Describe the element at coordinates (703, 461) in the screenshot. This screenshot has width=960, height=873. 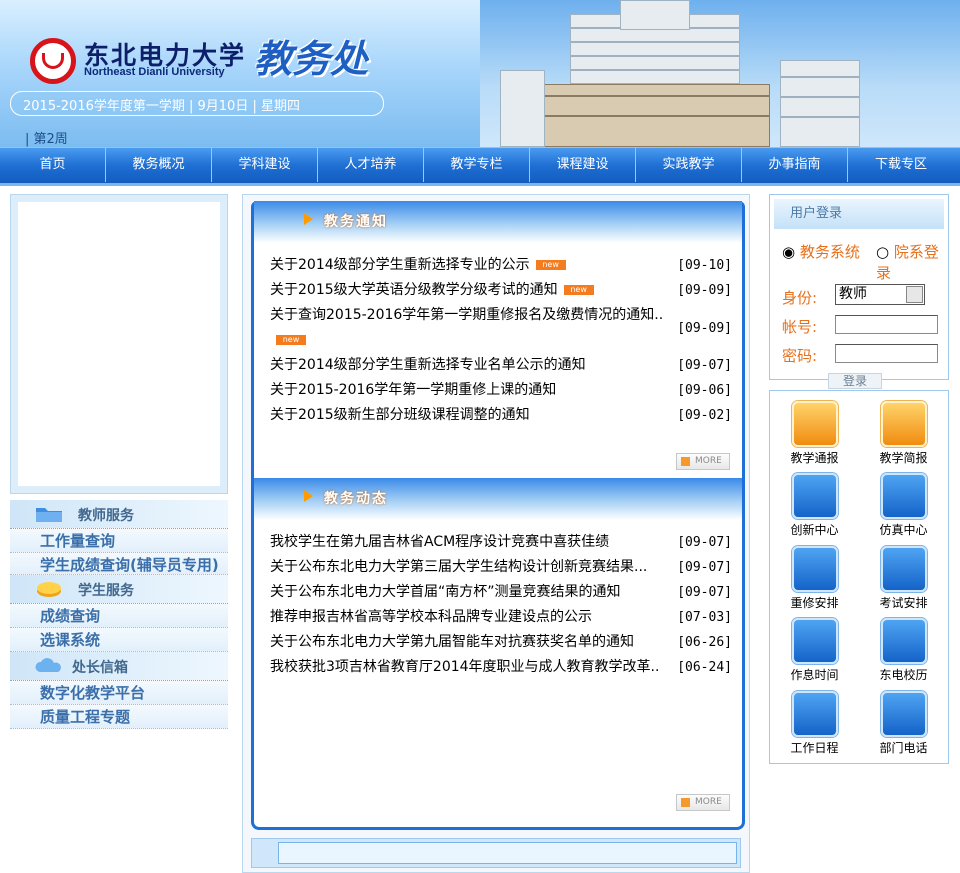
I see `notice-more-button: MORE` at that location.